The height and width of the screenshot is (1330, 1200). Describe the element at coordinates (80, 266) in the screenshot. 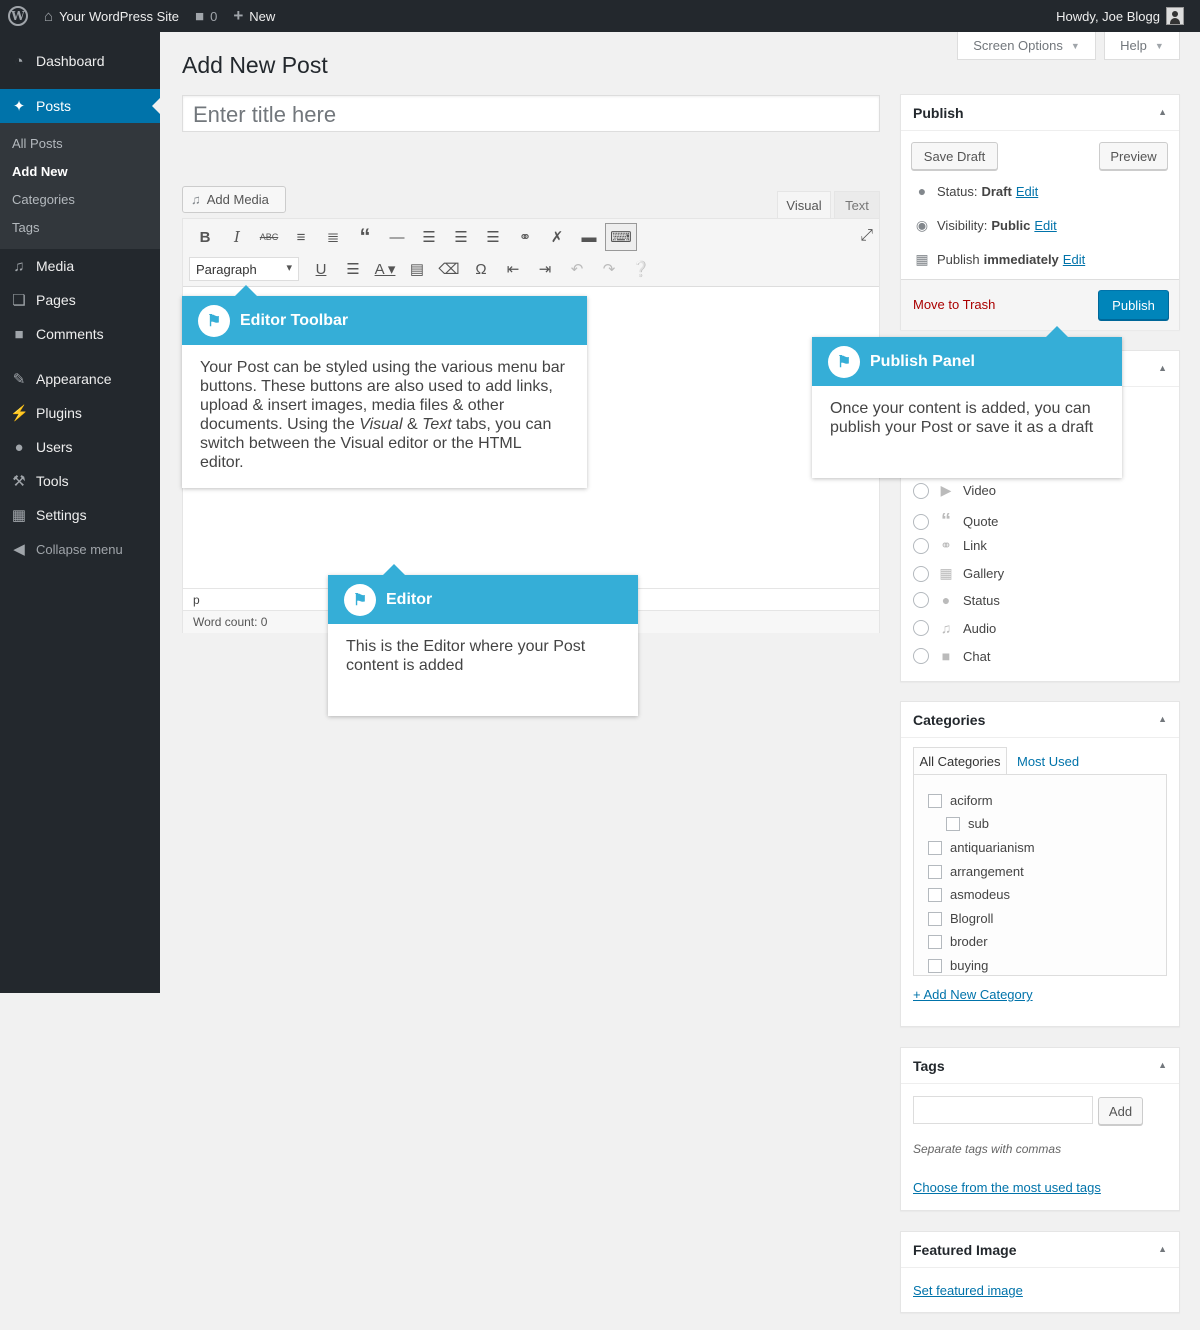

I see `menu-media: ♫ Media` at that location.